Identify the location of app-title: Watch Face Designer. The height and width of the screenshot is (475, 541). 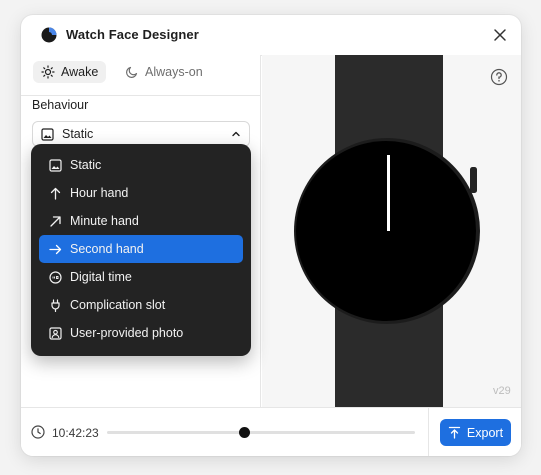
(132, 34).